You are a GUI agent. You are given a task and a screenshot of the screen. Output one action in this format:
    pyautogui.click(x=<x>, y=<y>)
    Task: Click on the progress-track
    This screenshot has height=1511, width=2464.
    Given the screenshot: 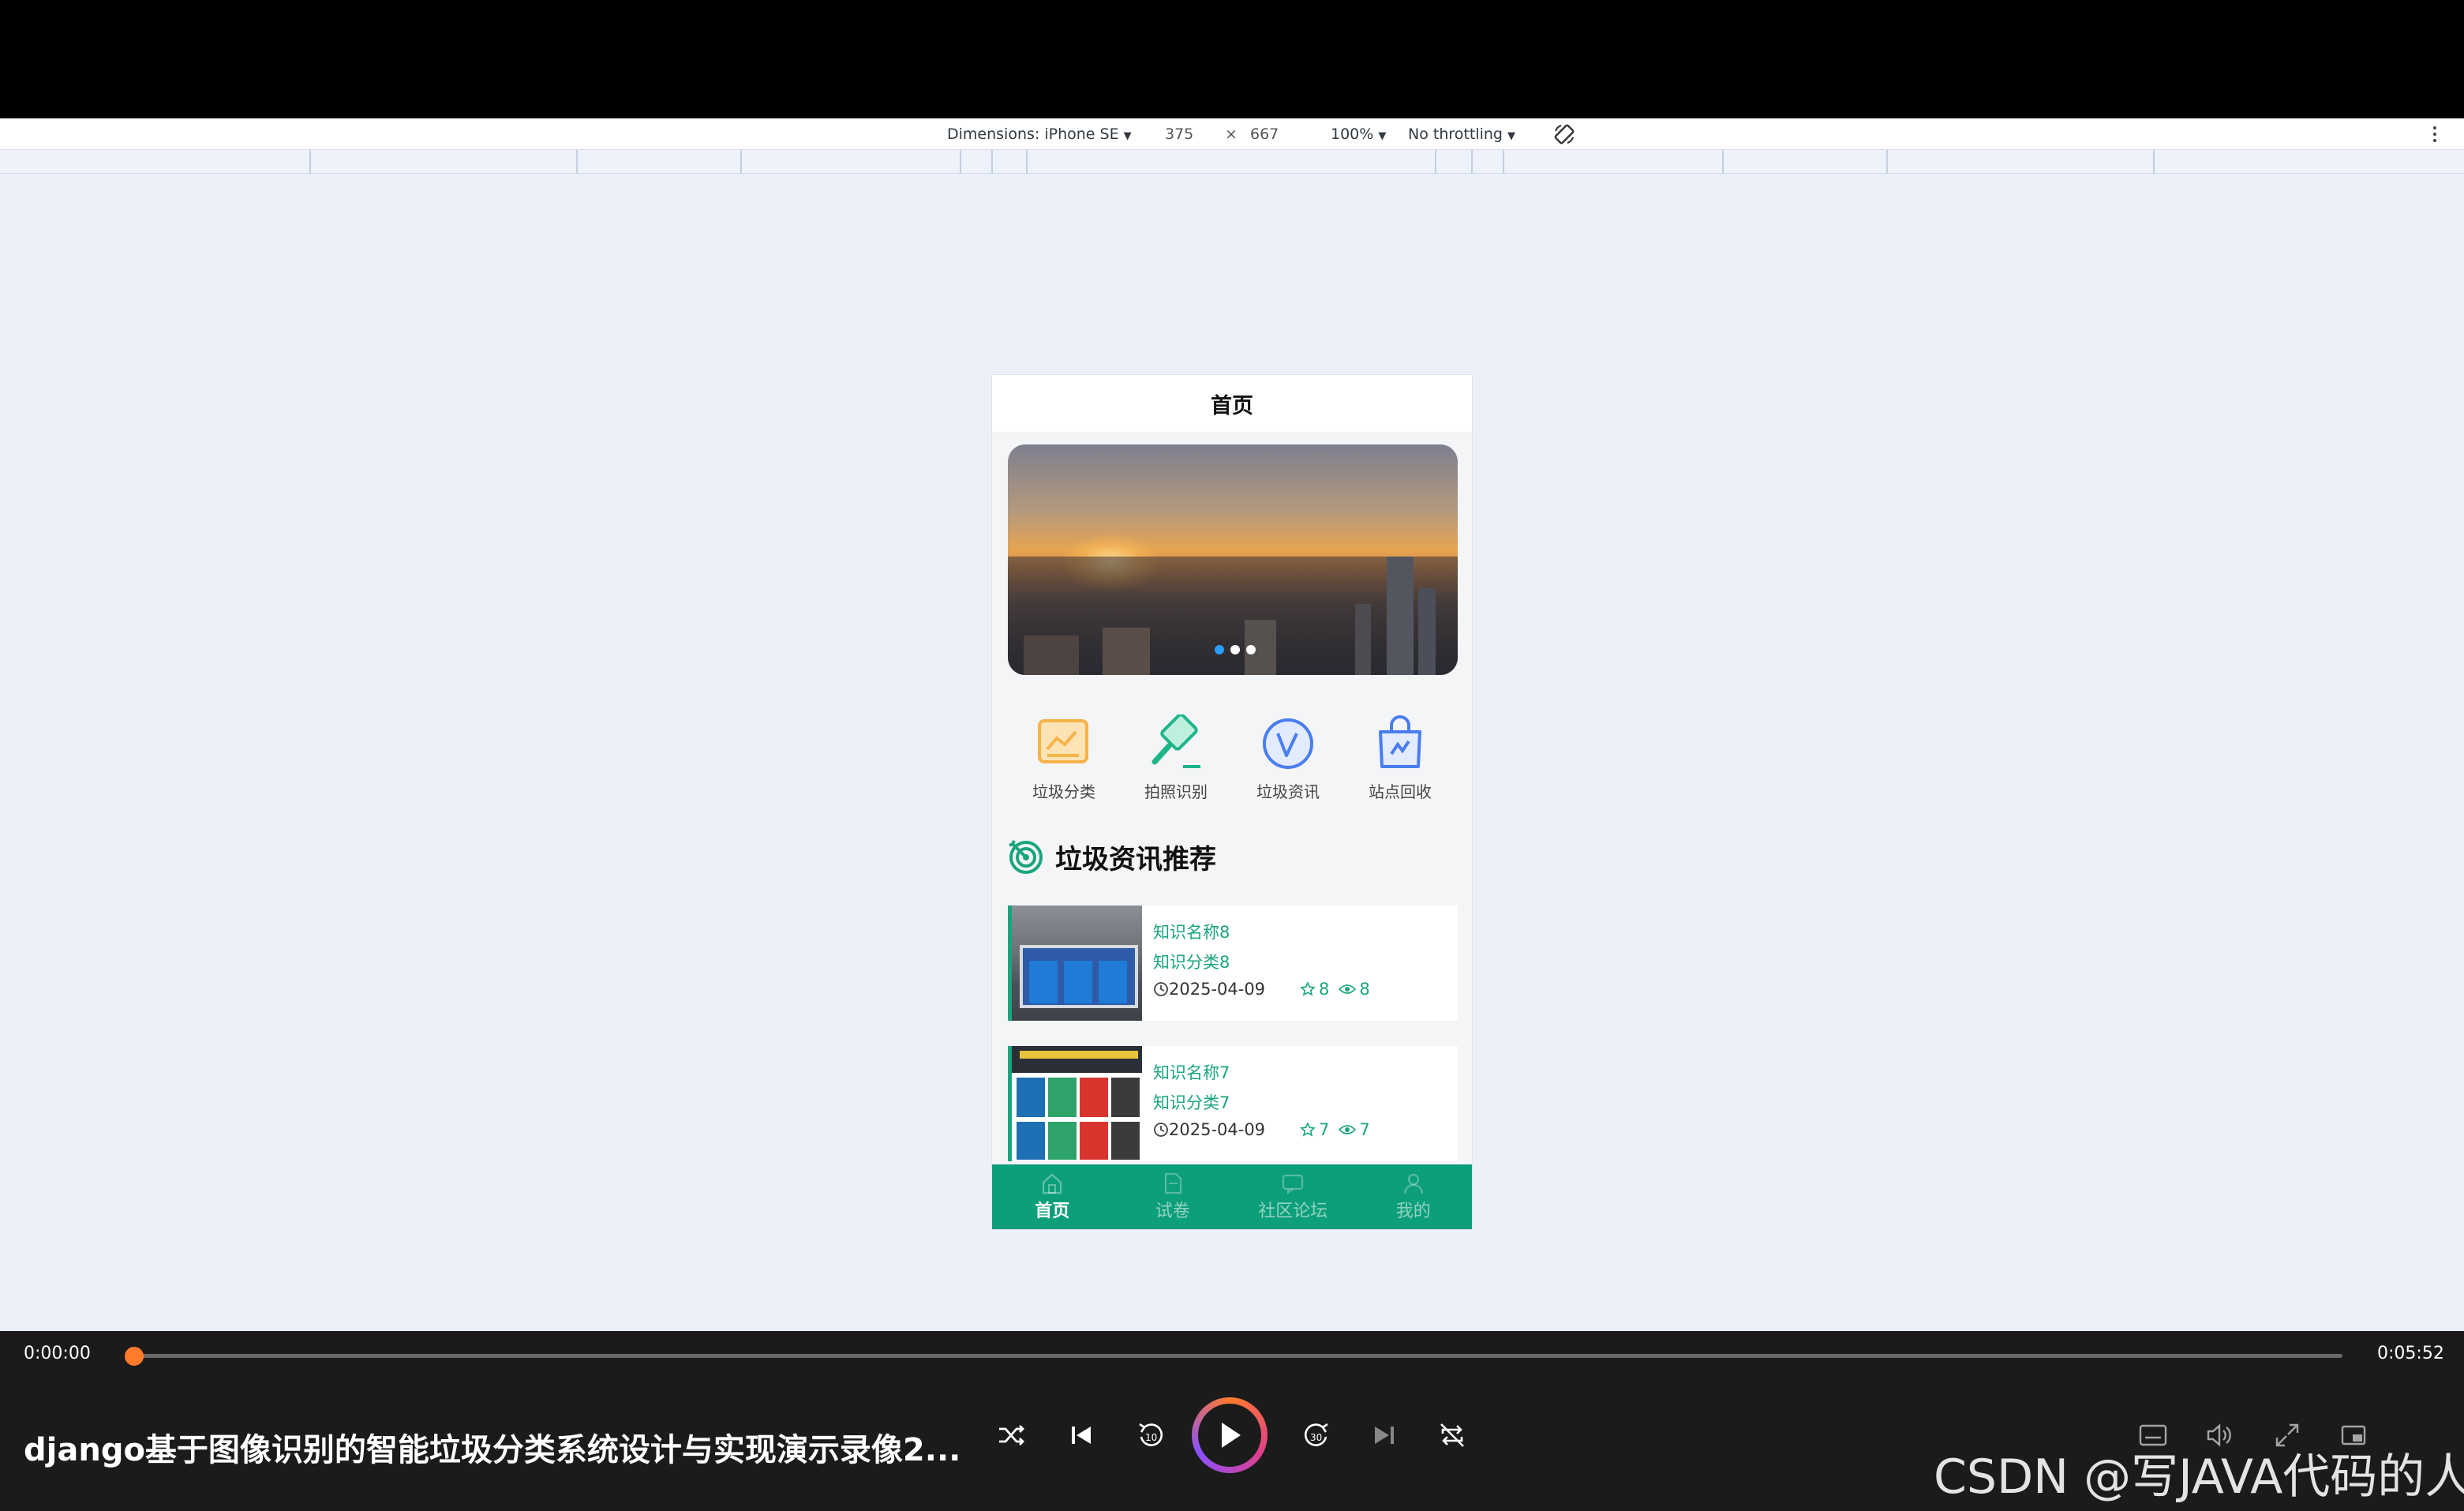 What is the action you would take?
    pyautogui.click(x=1238, y=1356)
    